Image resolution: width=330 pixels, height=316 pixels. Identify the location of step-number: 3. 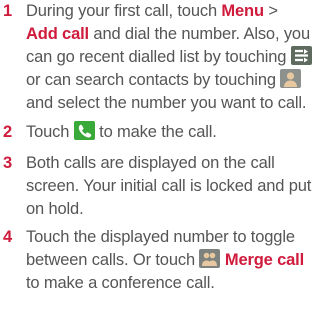
(8, 163).